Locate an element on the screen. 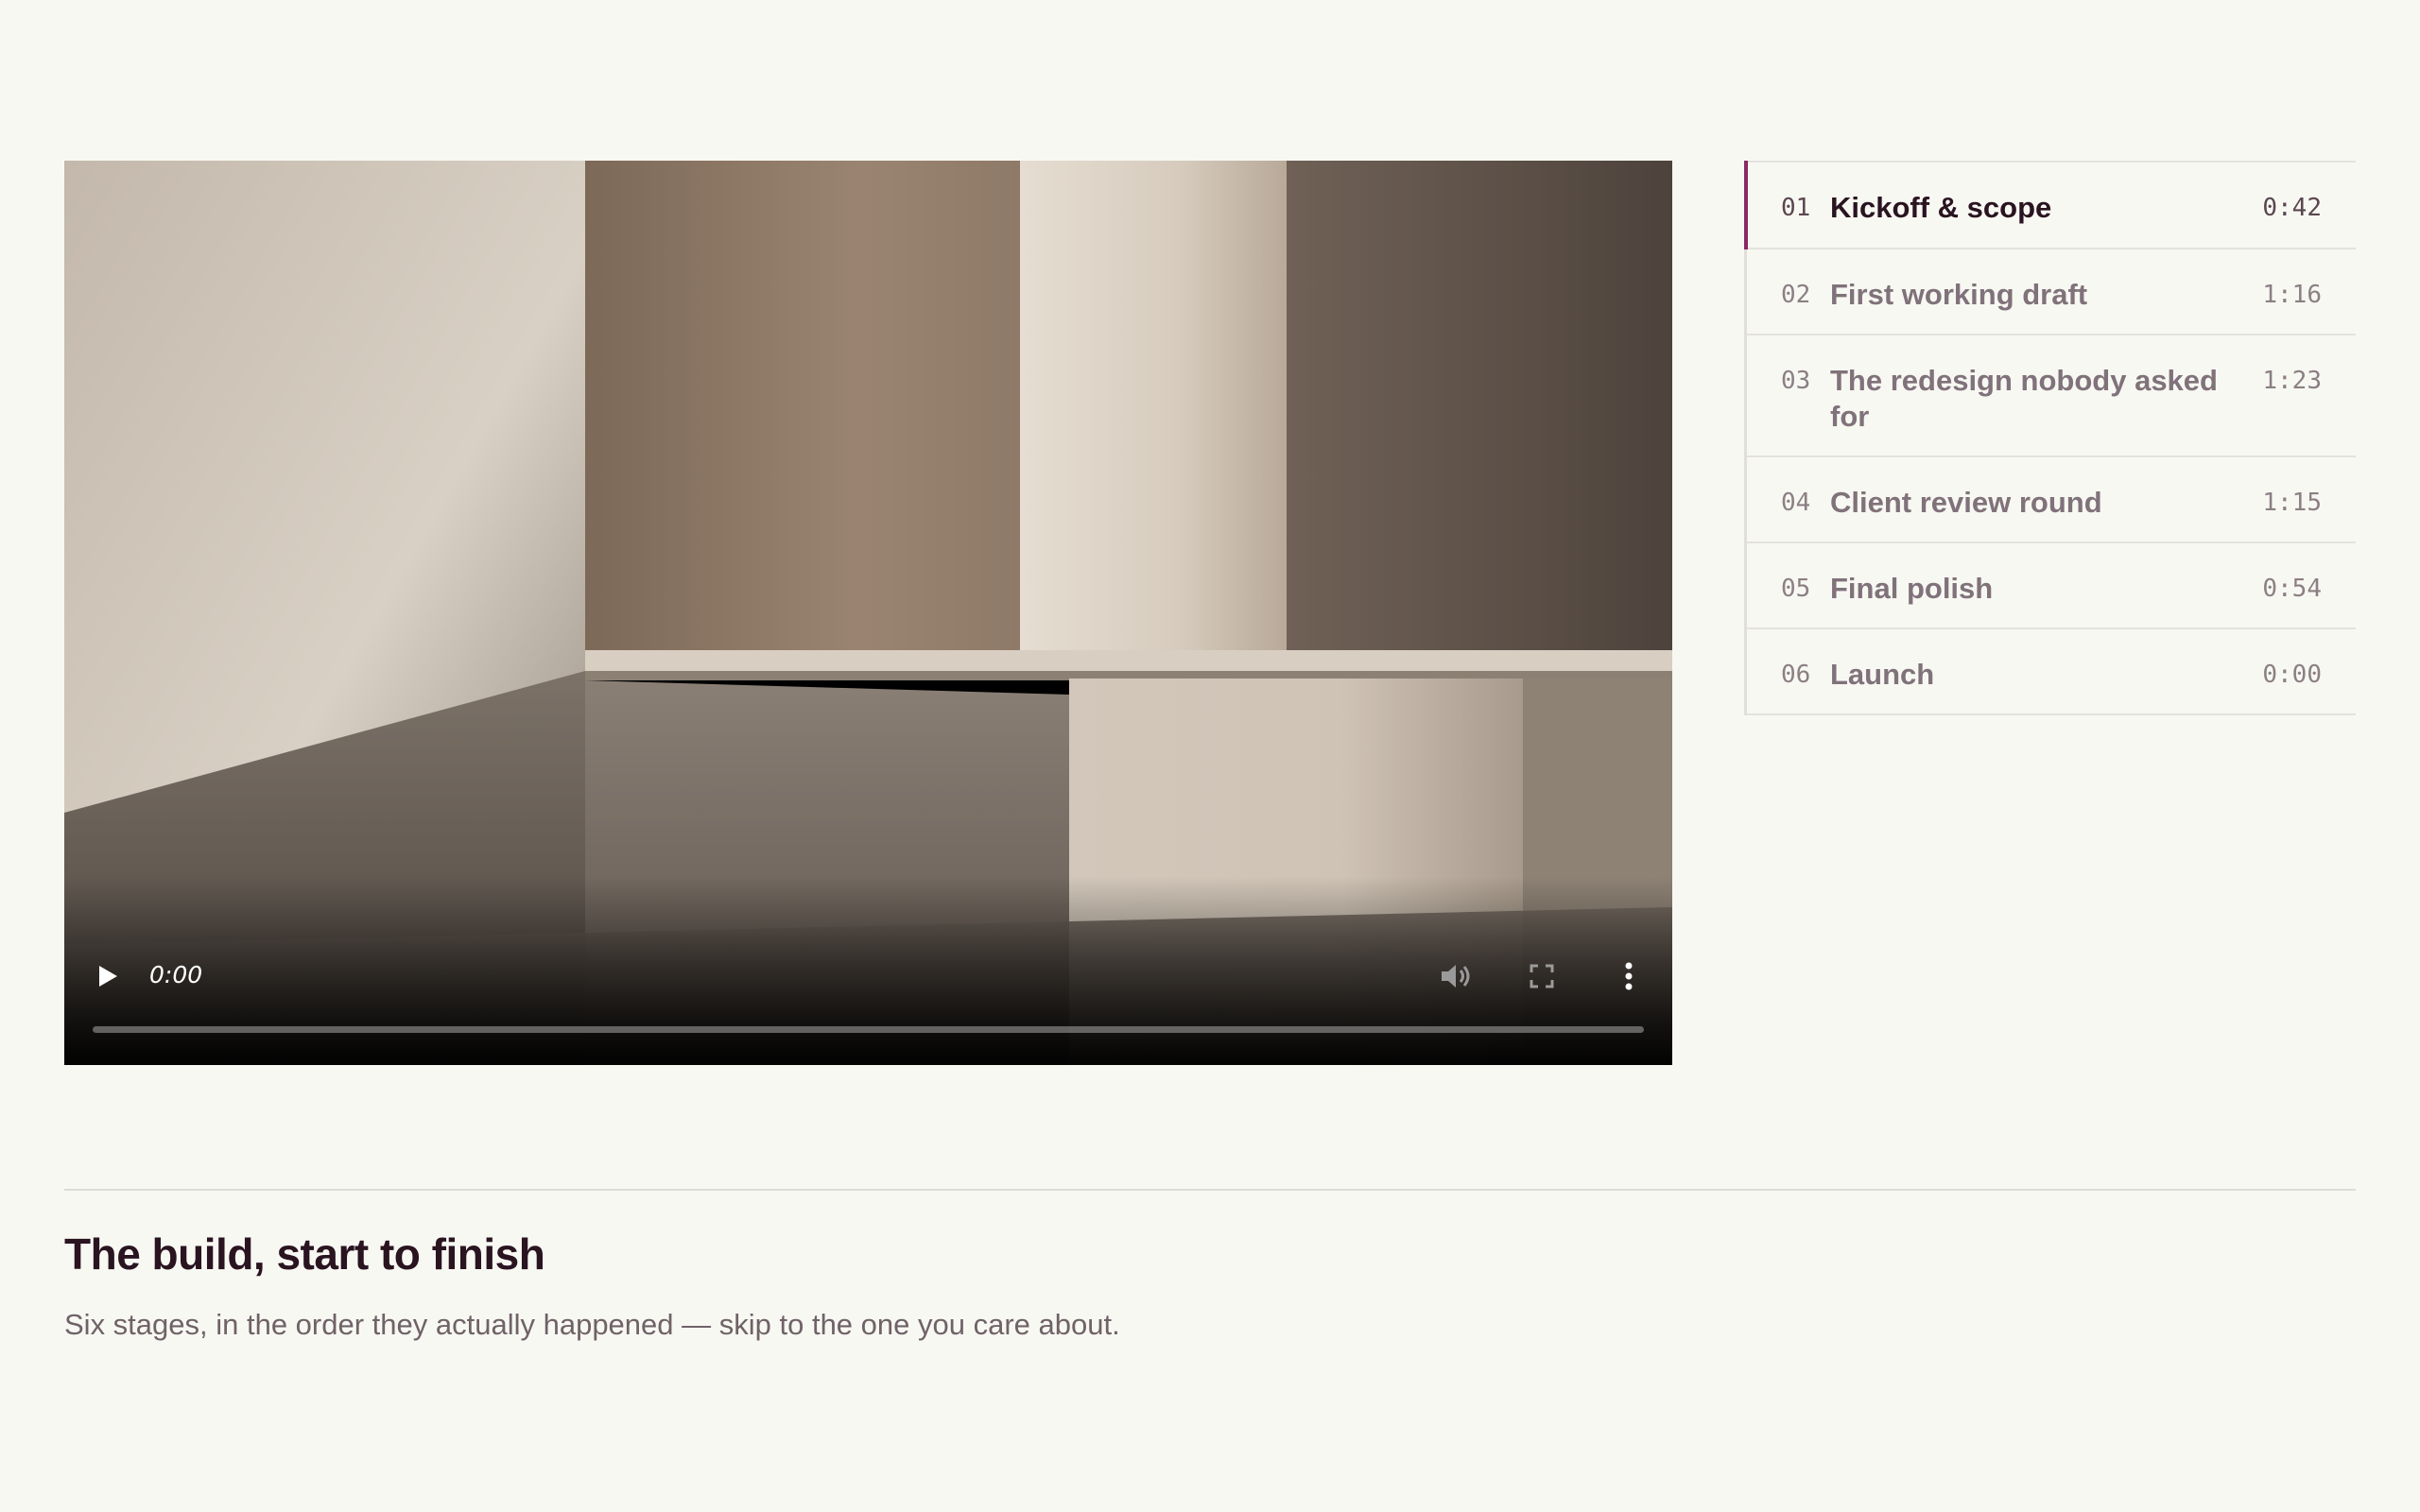 Image resolution: width=2420 pixels, height=1512 pixels. chapter-item-04: 04 Client review round 1:15 is located at coordinates (2051, 500).